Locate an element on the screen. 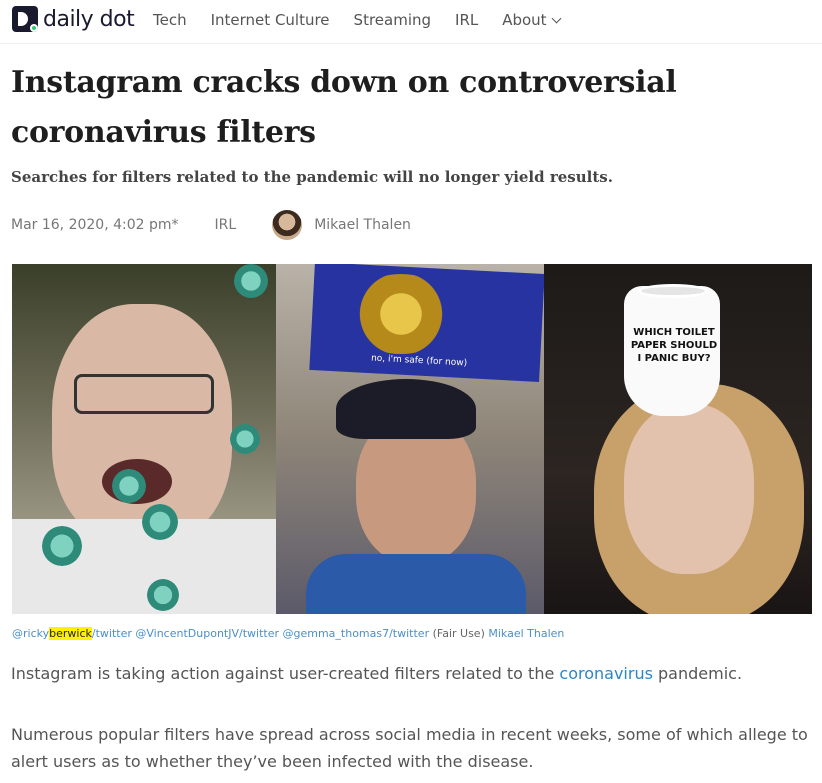 This screenshot has height=783, width=822. image-panel-2: no, i'm safe (for now) is located at coordinates (410, 439).